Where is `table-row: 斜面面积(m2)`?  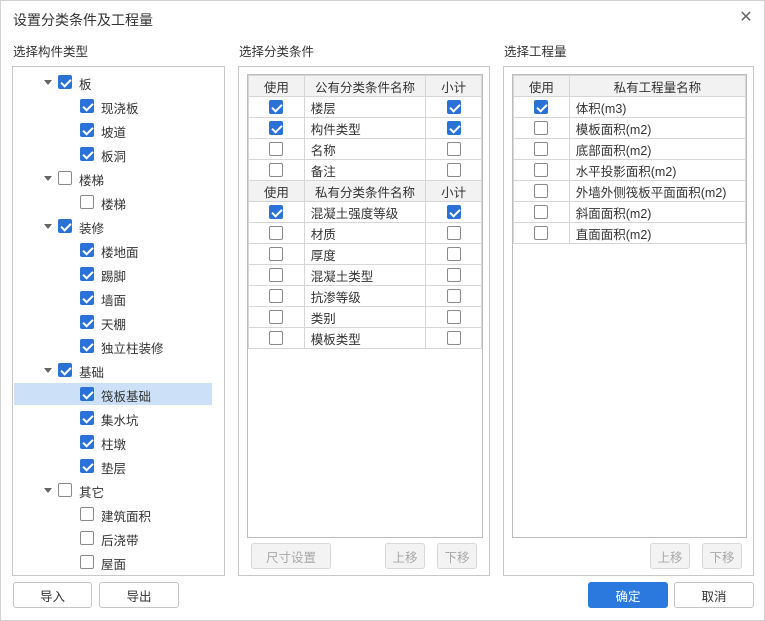
table-row: 斜面面积(m2) is located at coordinates (629, 212).